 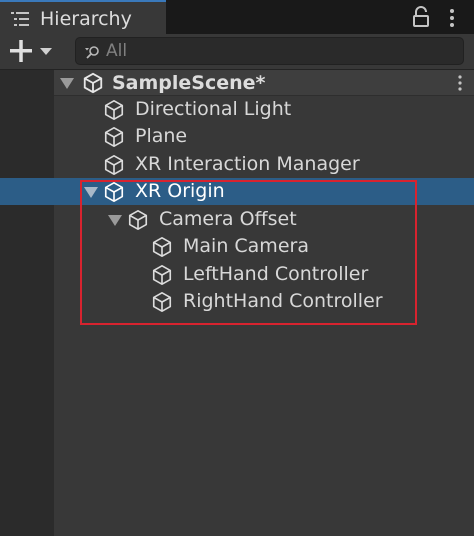 I want to click on tree-item-plane: Plane, so click(x=264, y=136).